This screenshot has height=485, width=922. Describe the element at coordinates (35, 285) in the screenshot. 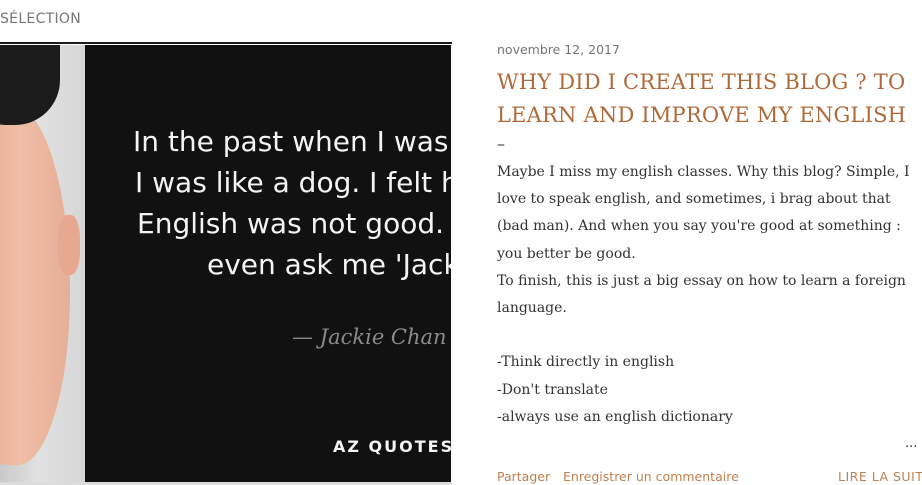

I see `portrait-face` at that location.